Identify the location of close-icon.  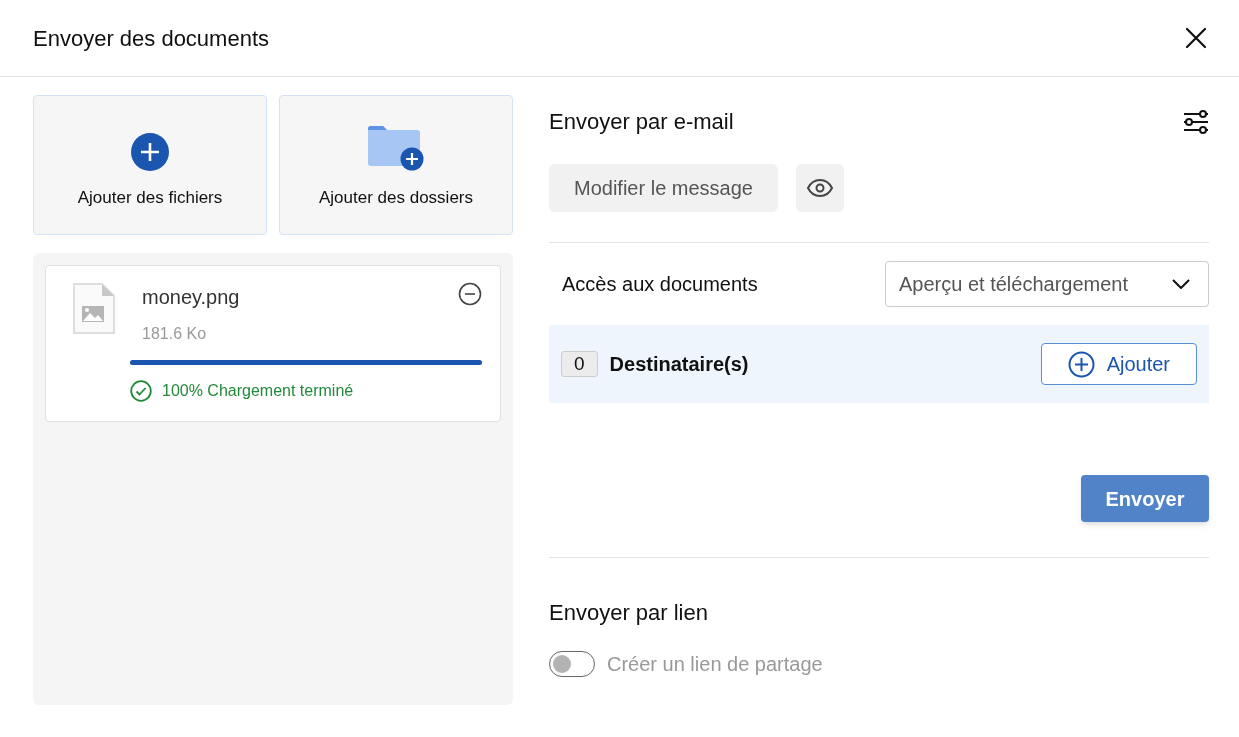
(1196, 38).